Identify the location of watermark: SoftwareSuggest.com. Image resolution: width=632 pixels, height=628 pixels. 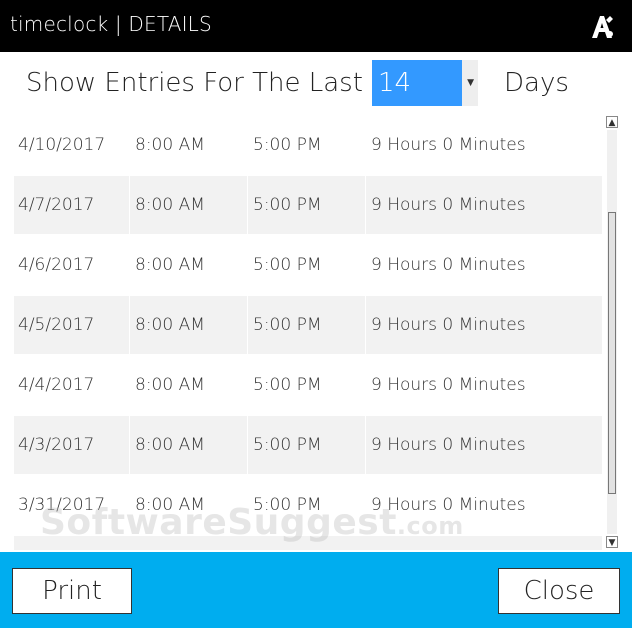
(252, 522).